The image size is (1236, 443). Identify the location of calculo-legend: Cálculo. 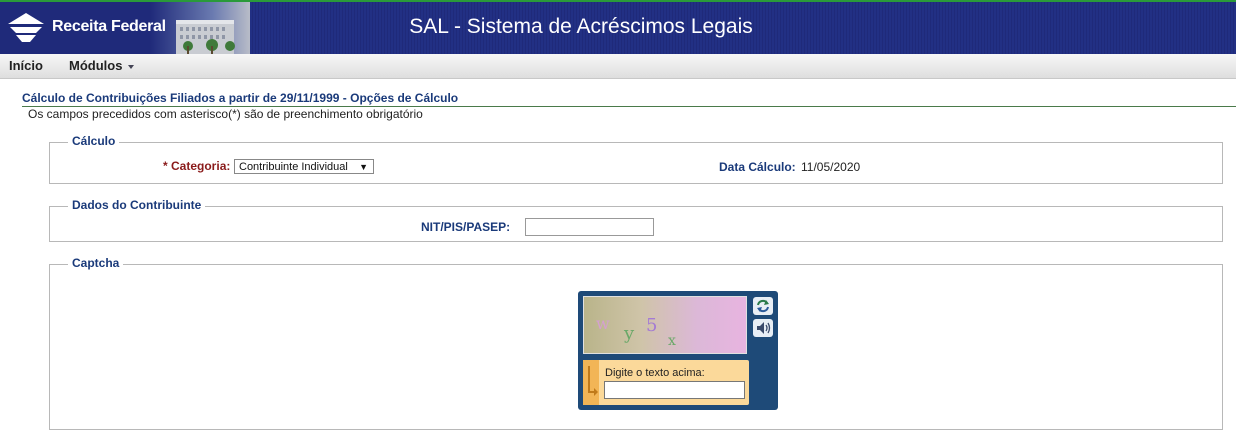
(94, 141).